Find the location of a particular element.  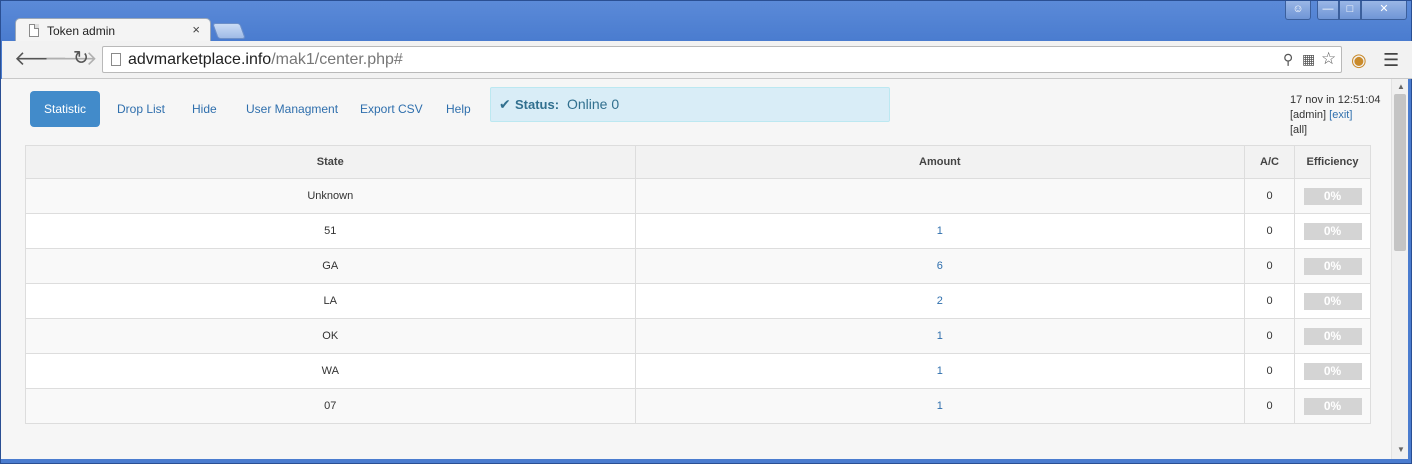

exit-link: [exit] is located at coordinates (1340, 115).